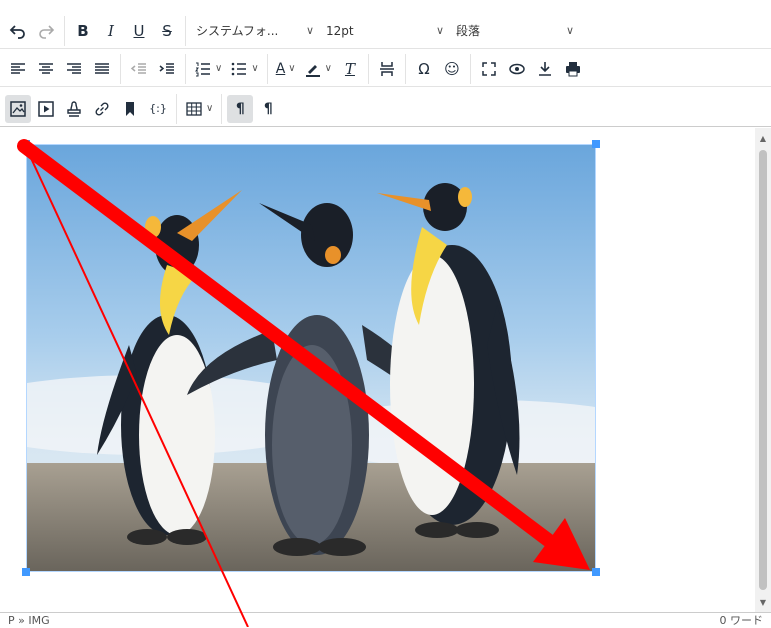 The height and width of the screenshot is (628, 771). I want to click on pagebreak-group, so click(387, 68).